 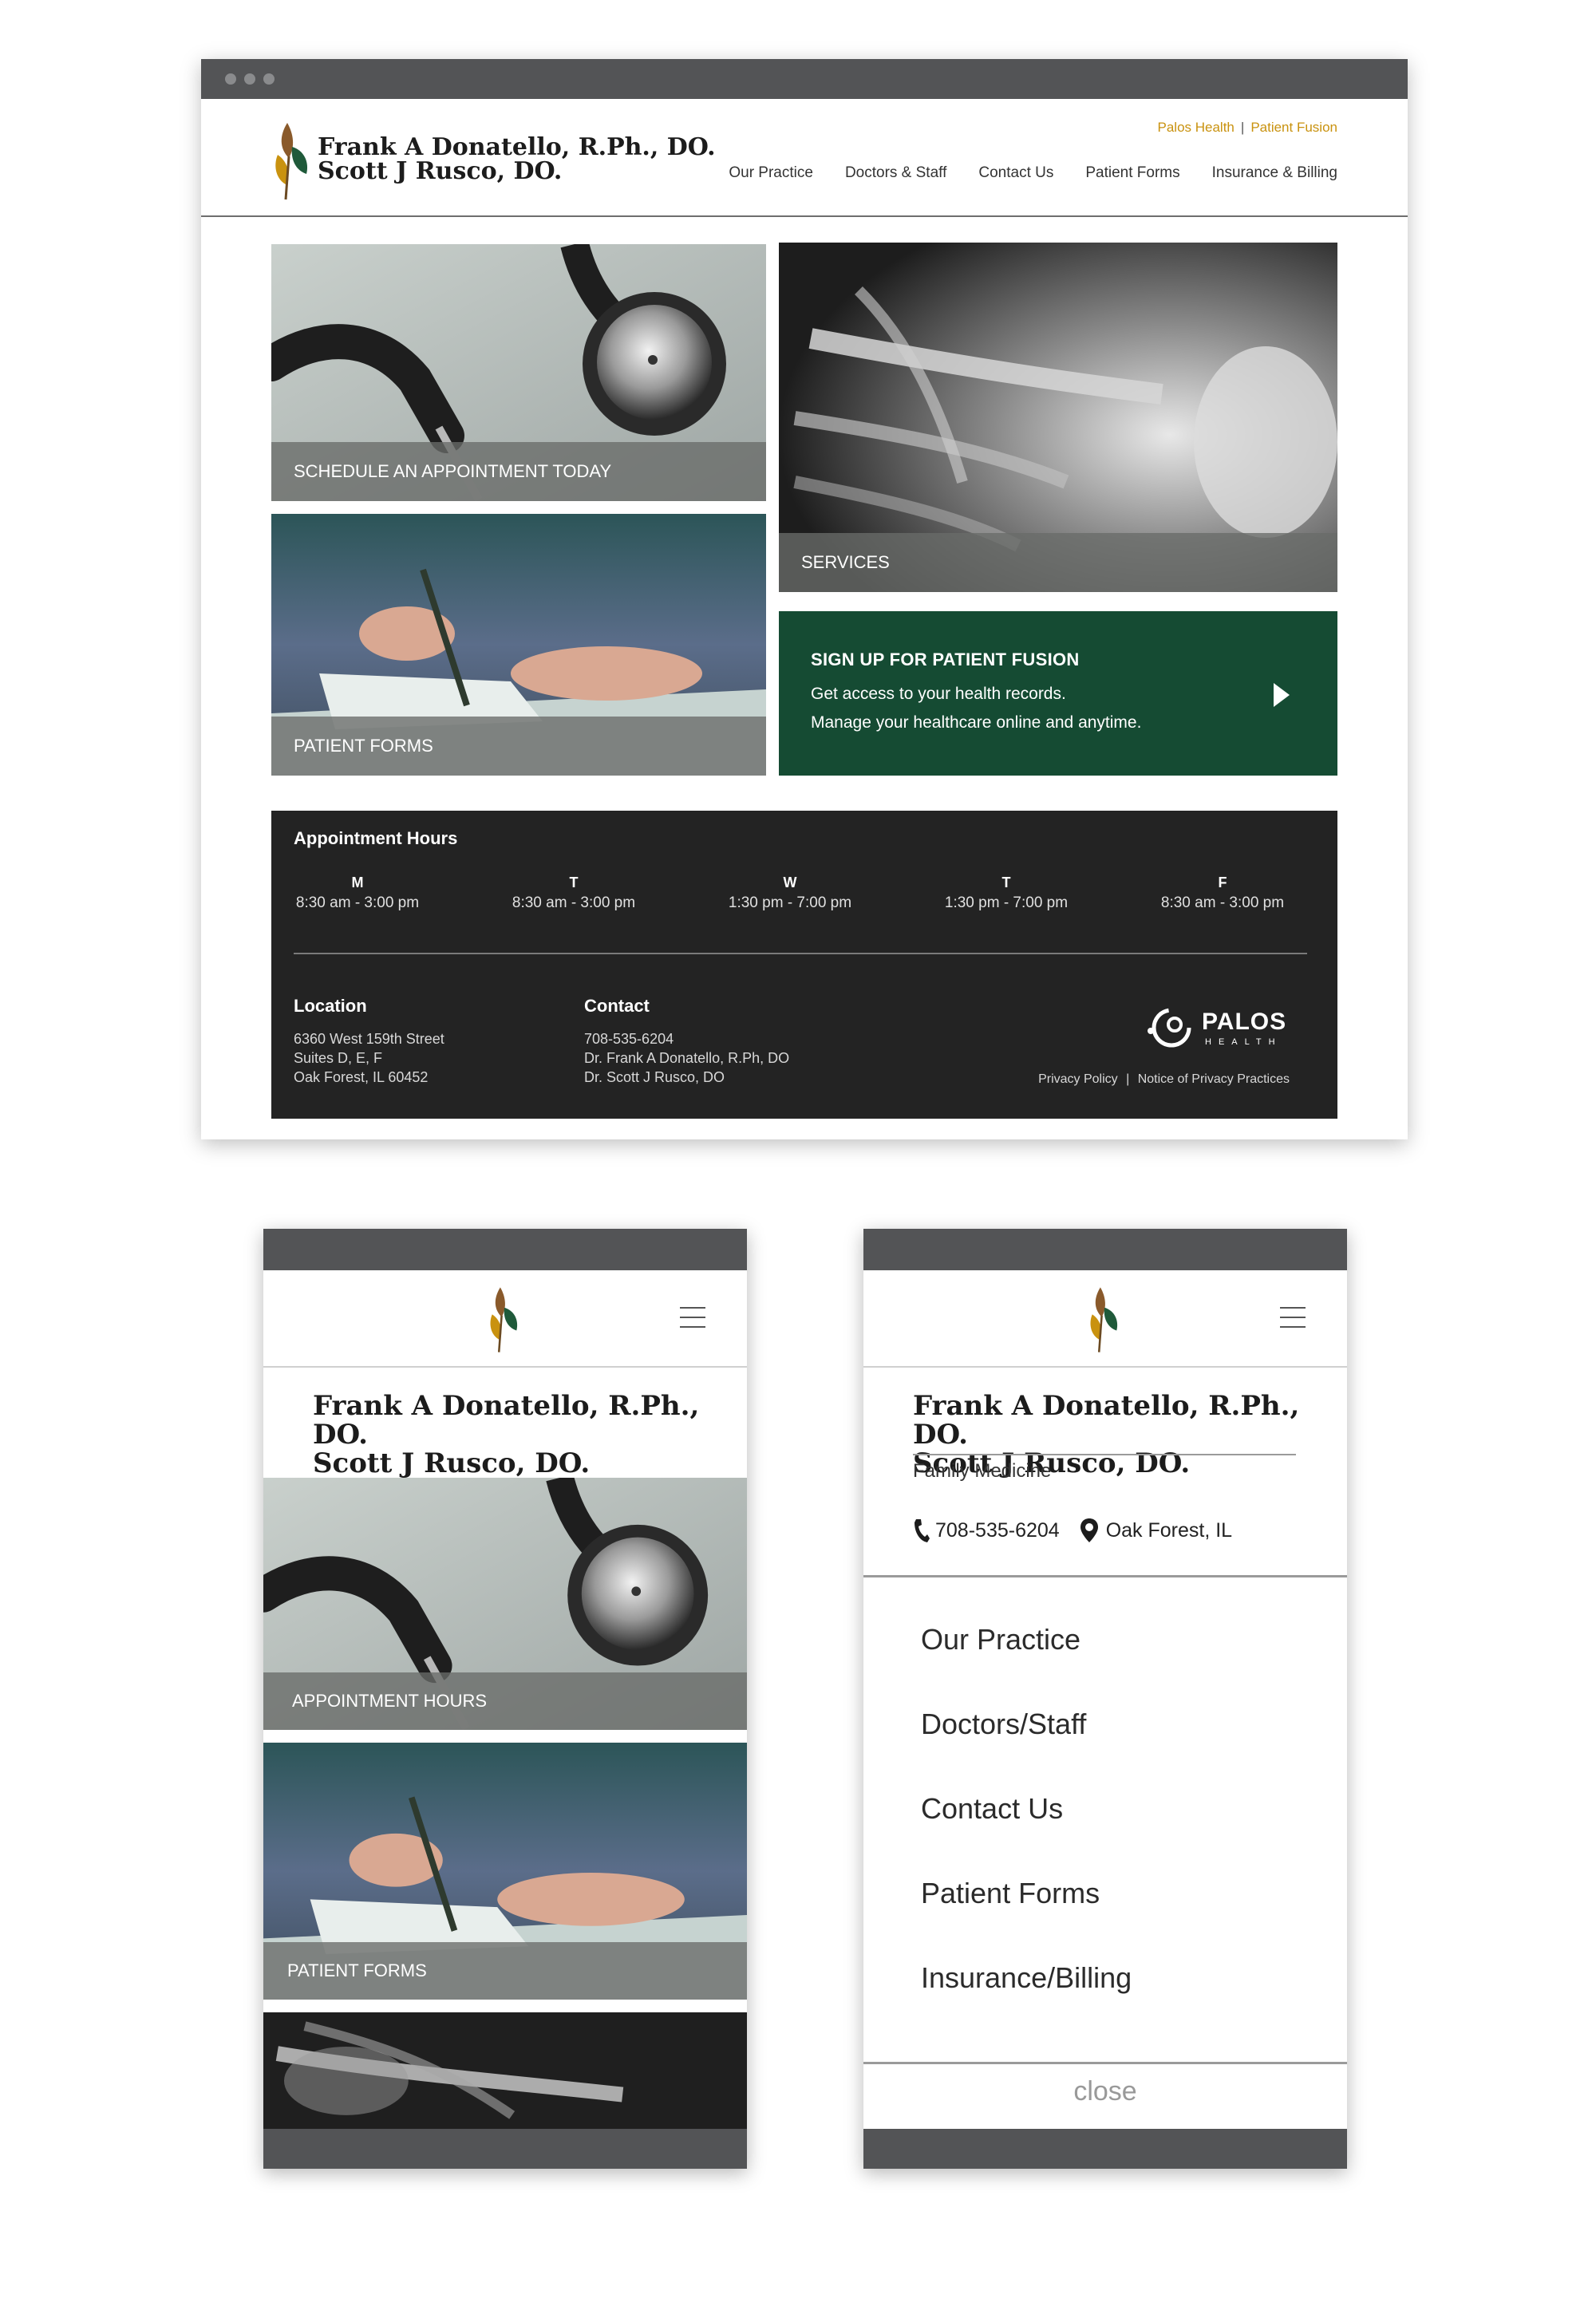 What do you see at coordinates (1169, 1028) in the screenshot?
I see `palos-swirl-icon` at bounding box center [1169, 1028].